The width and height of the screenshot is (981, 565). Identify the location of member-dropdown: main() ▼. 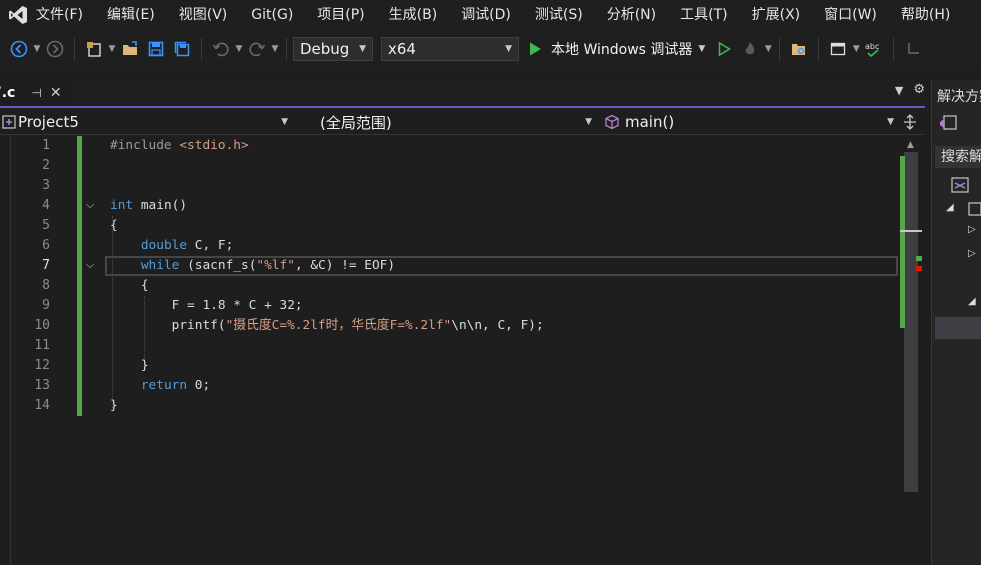
(749, 122).